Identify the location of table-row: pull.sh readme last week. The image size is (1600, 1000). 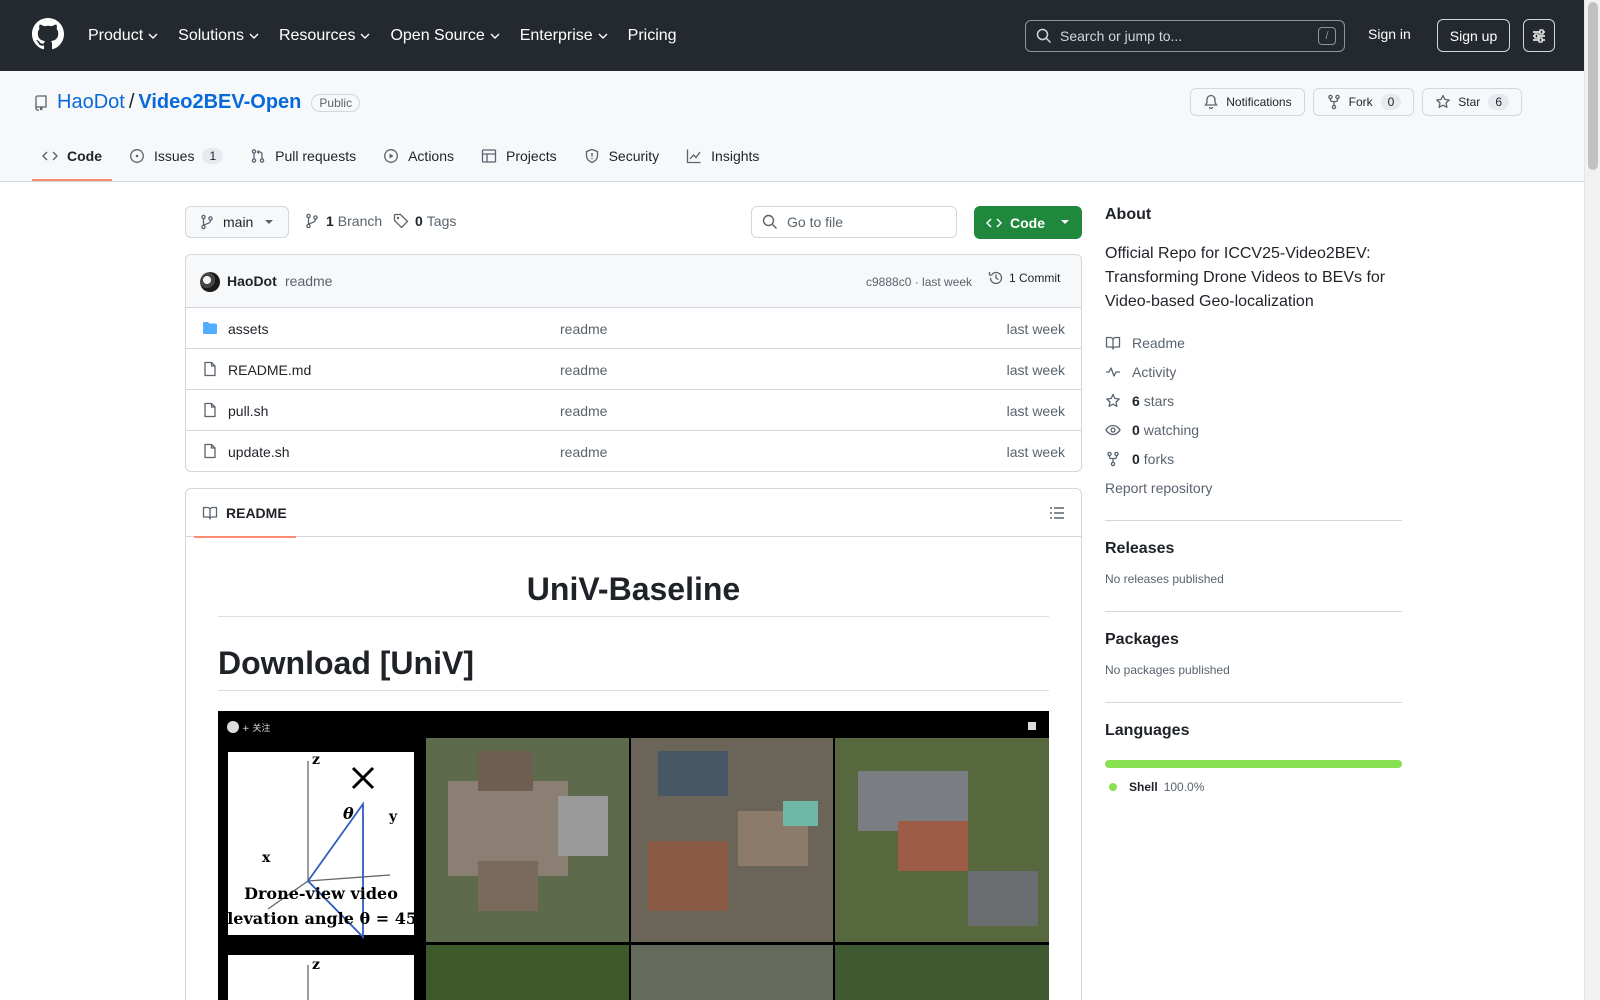
(633, 410).